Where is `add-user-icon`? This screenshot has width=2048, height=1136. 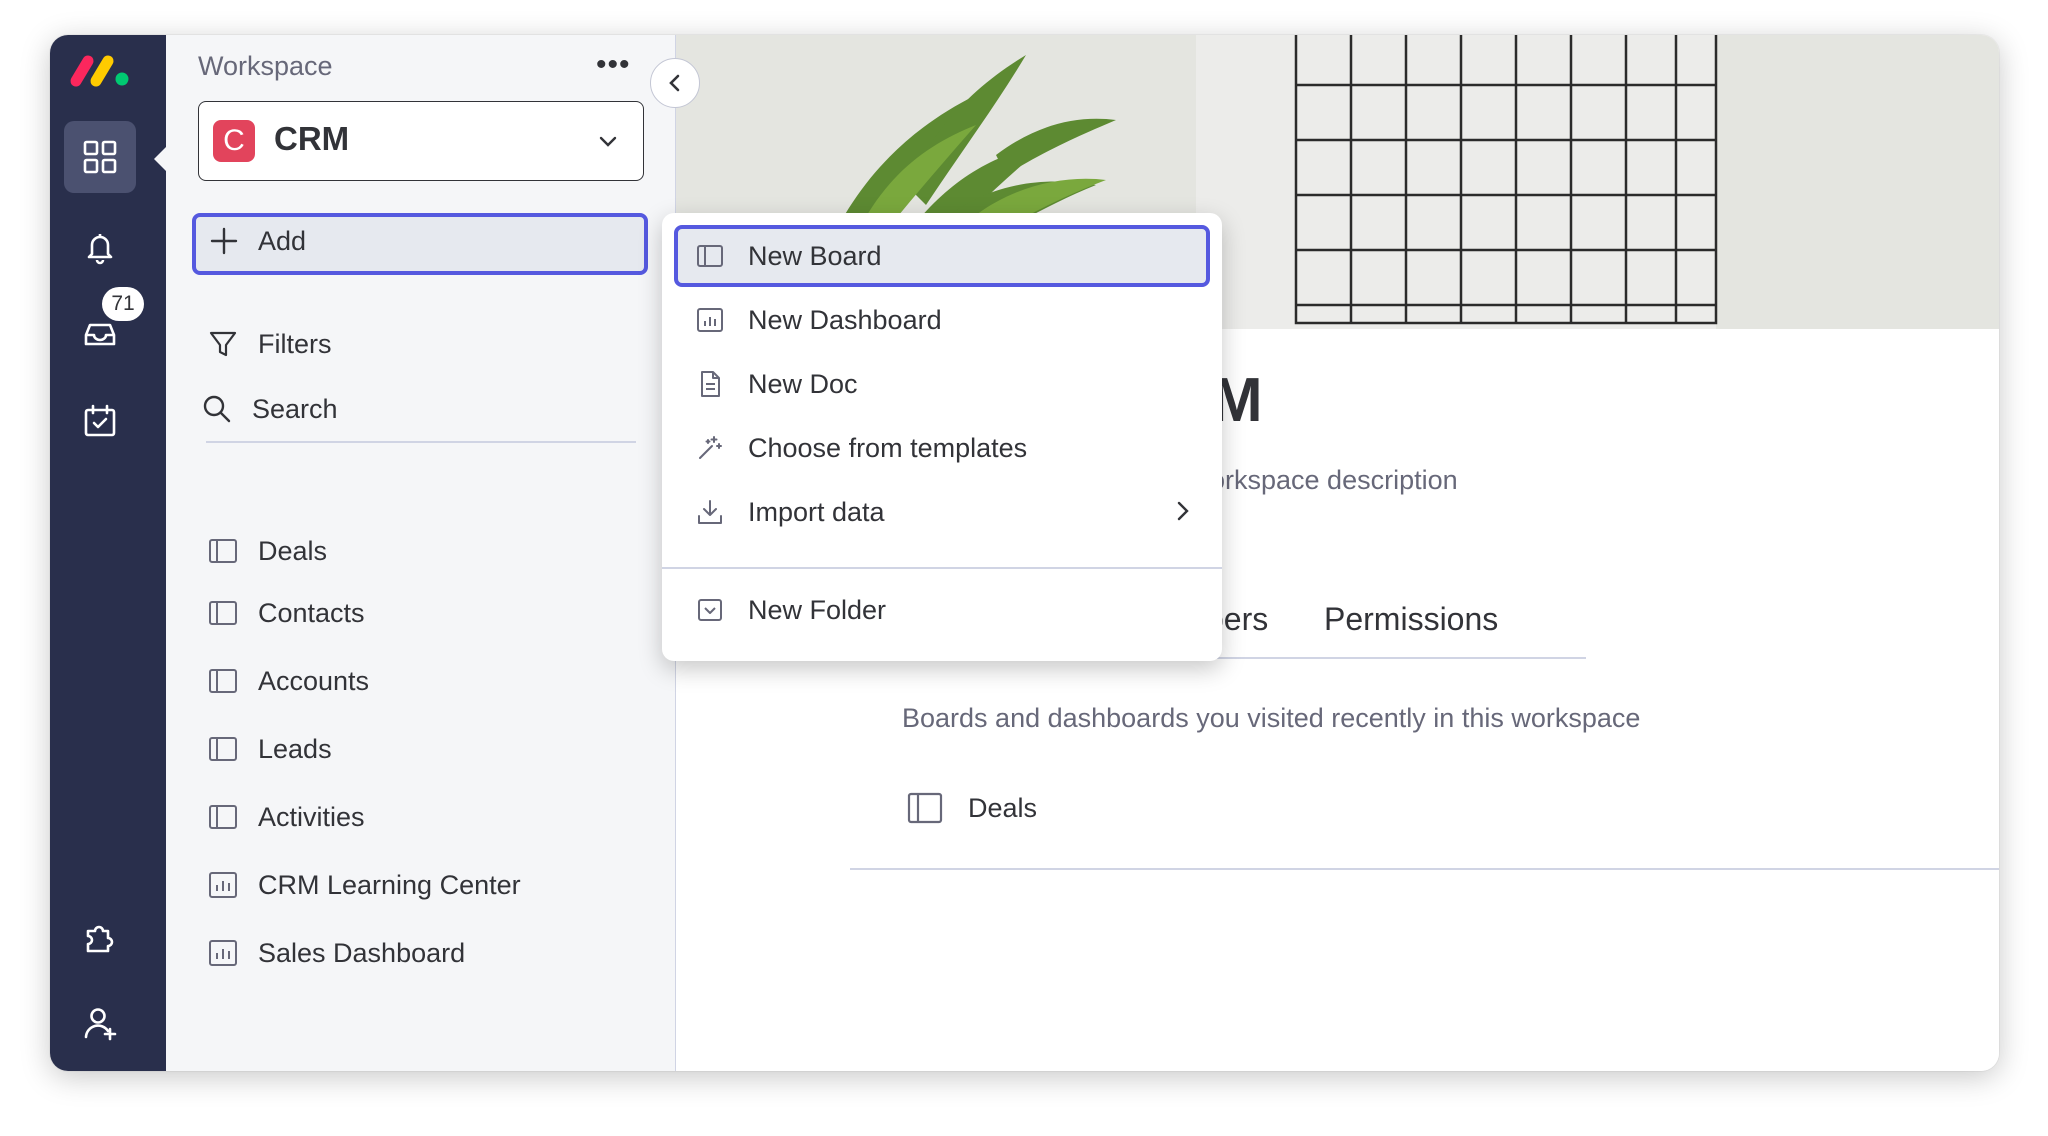
add-user-icon is located at coordinates (100, 1024).